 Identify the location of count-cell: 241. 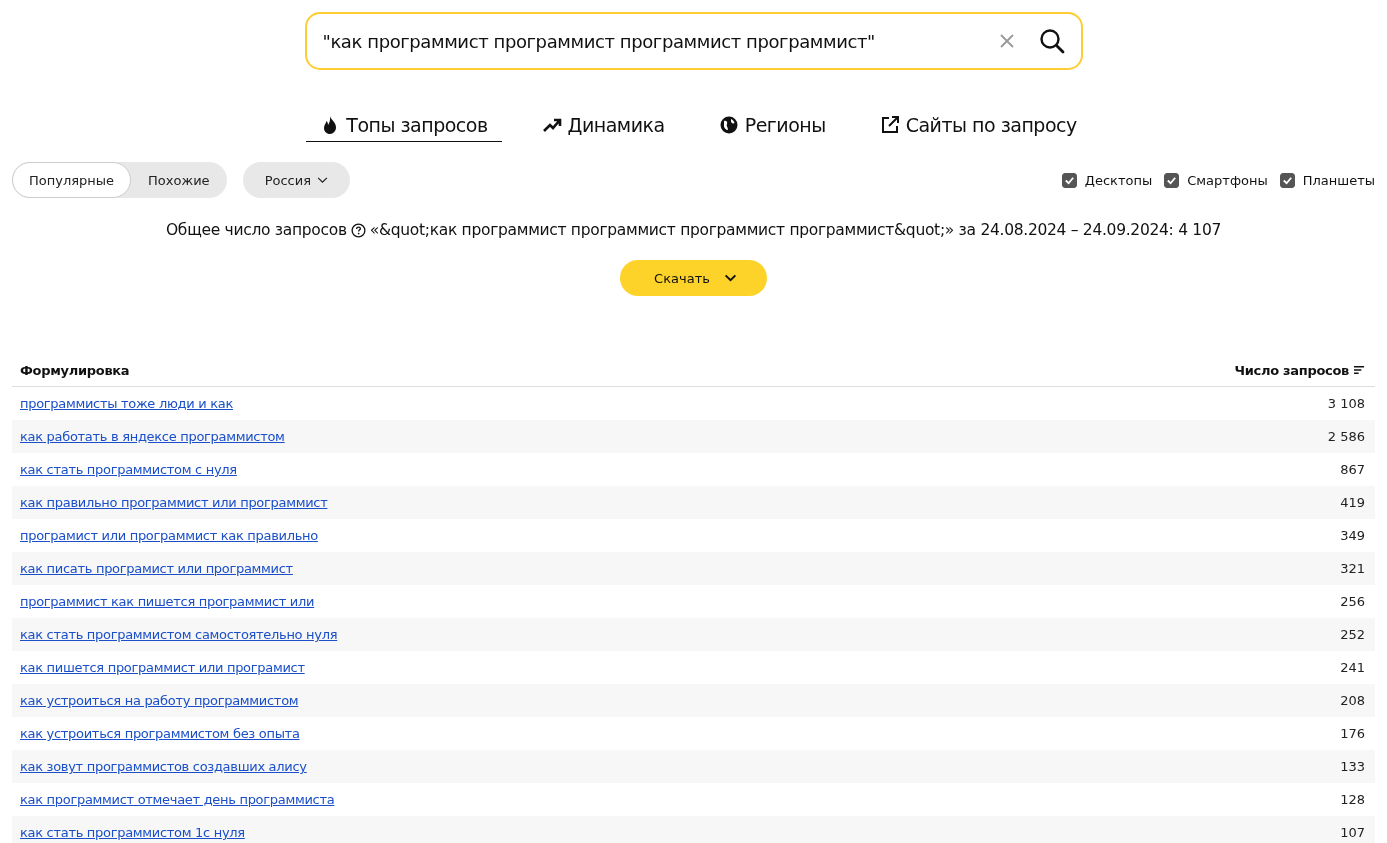
(1352, 667).